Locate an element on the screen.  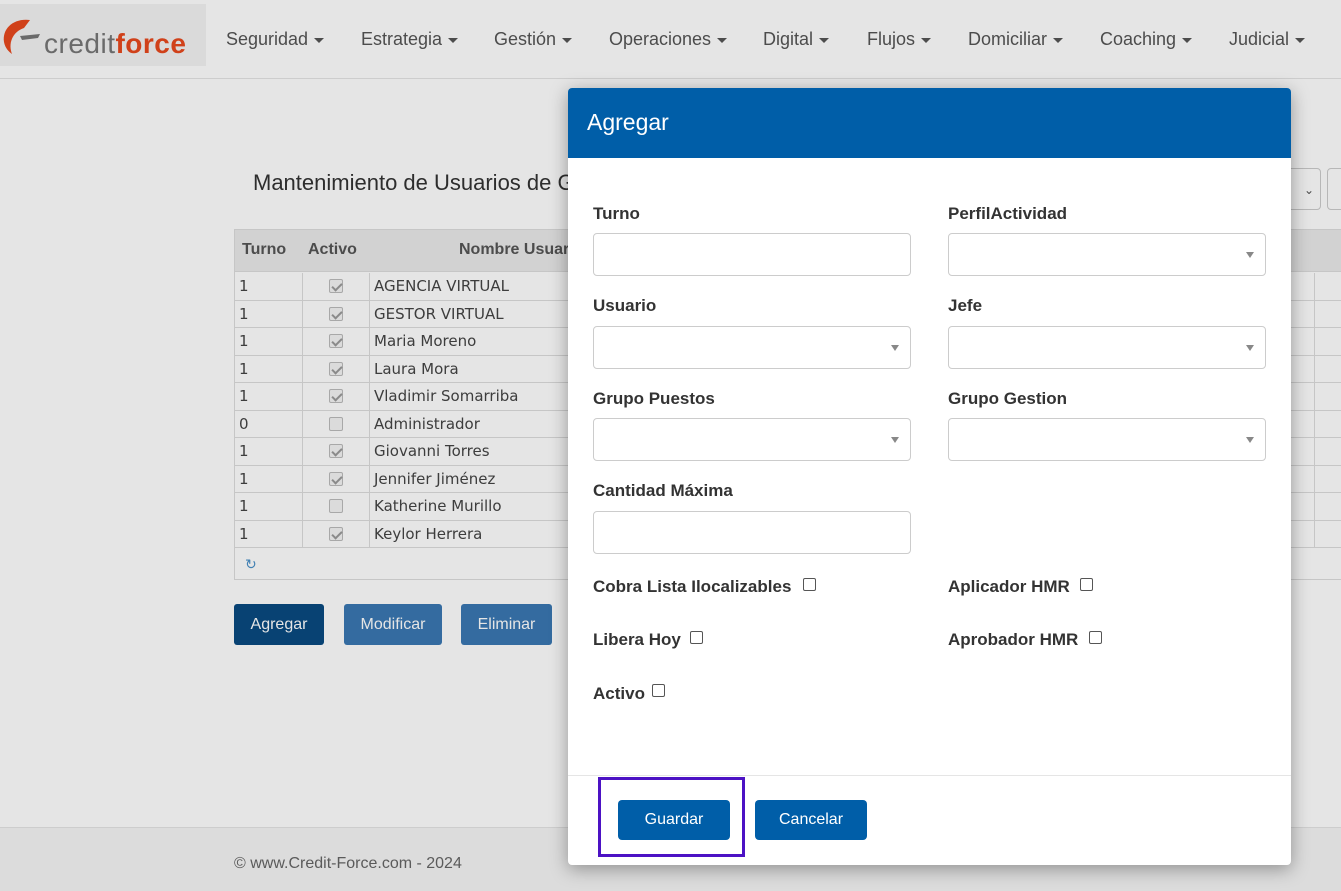
jefe-select is located at coordinates (1107, 347).